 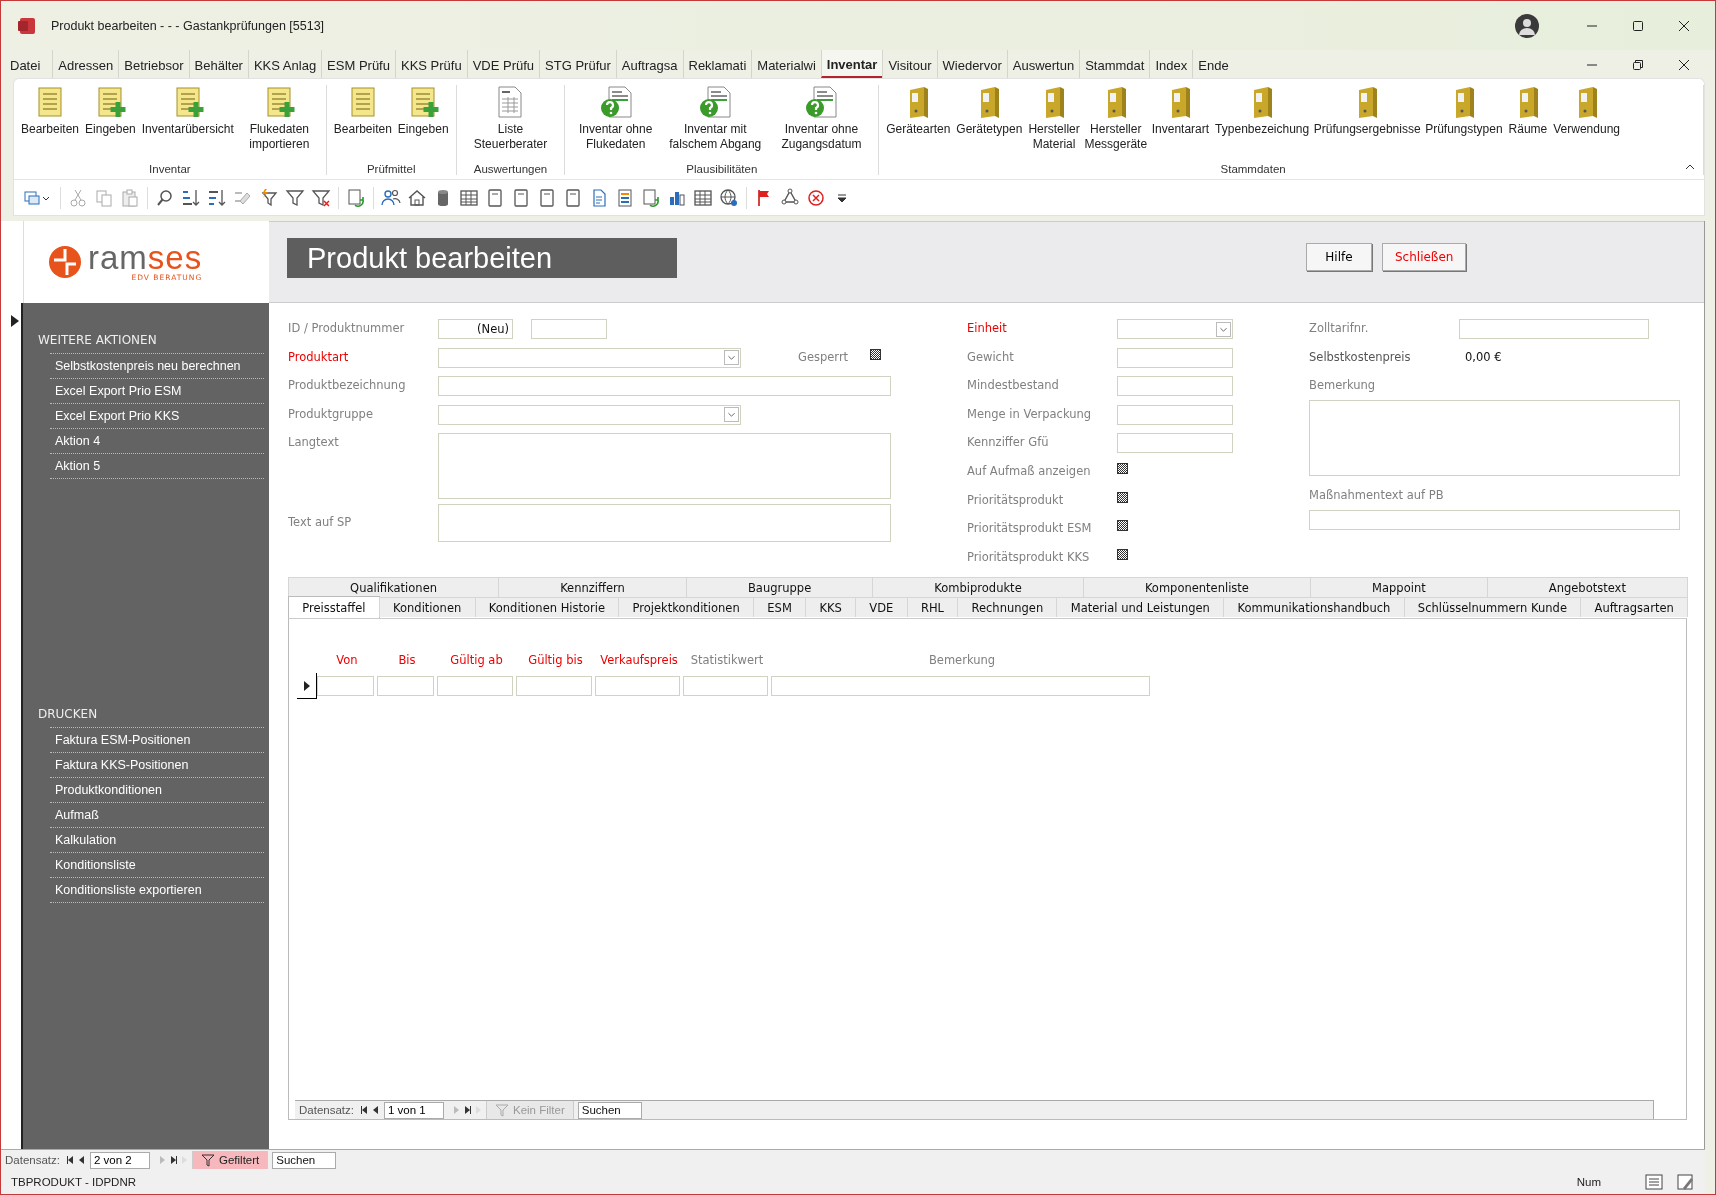 What do you see at coordinates (157, 864) in the screenshot?
I see `sidebar-item: Konditionsliste` at bounding box center [157, 864].